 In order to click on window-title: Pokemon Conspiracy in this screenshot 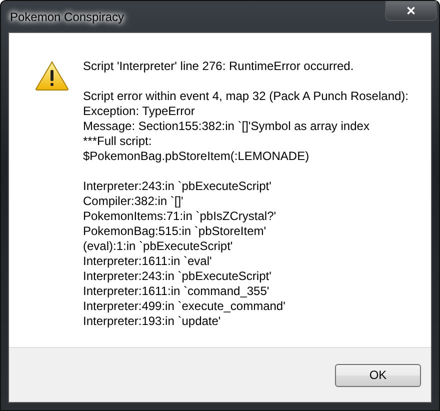, I will do `click(67, 17)`.